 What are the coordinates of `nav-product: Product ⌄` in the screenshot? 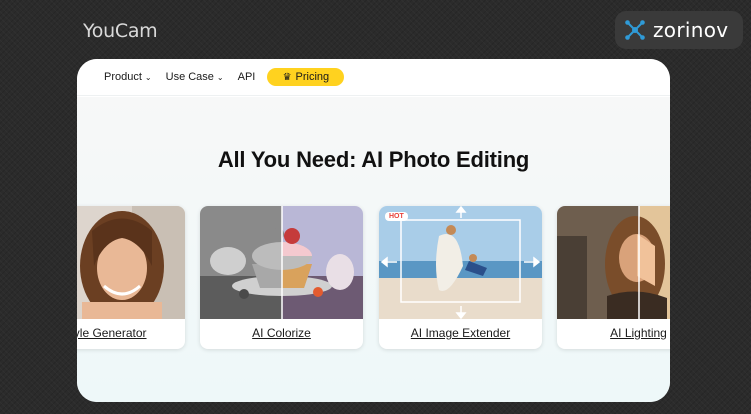 It's located at (128, 77).